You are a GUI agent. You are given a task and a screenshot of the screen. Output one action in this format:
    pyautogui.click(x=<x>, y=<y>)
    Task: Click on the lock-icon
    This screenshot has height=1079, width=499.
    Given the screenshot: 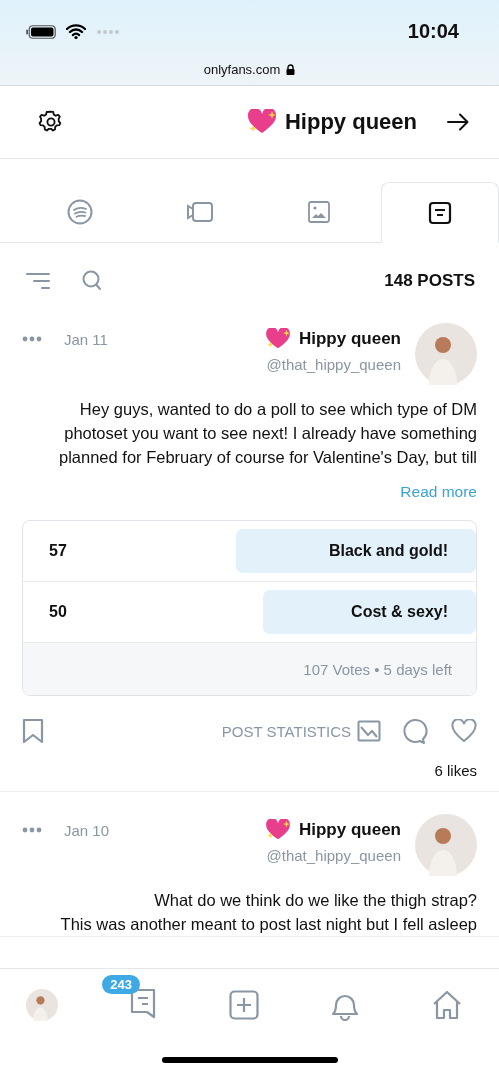 What is the action you would take?
    pyautogui.click(x=291, y=69)
    